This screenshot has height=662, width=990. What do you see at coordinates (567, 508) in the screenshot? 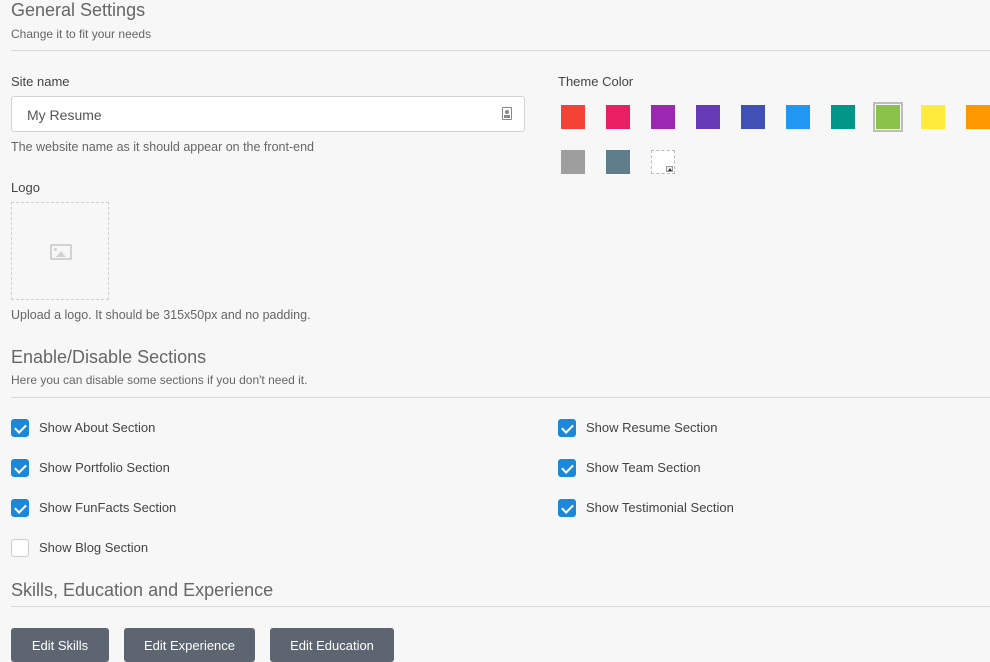
I see `testimonial-section-checkbox` at bounding box center [567, 508].